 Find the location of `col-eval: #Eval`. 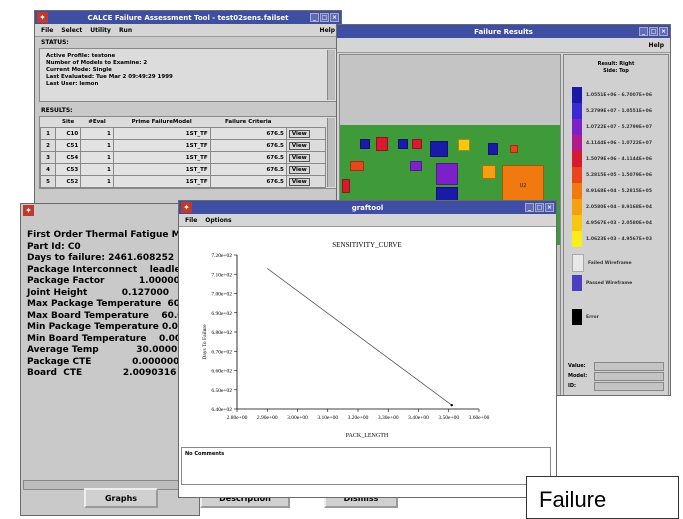

col-eval: #Eval is located at coordinates (97, 122).